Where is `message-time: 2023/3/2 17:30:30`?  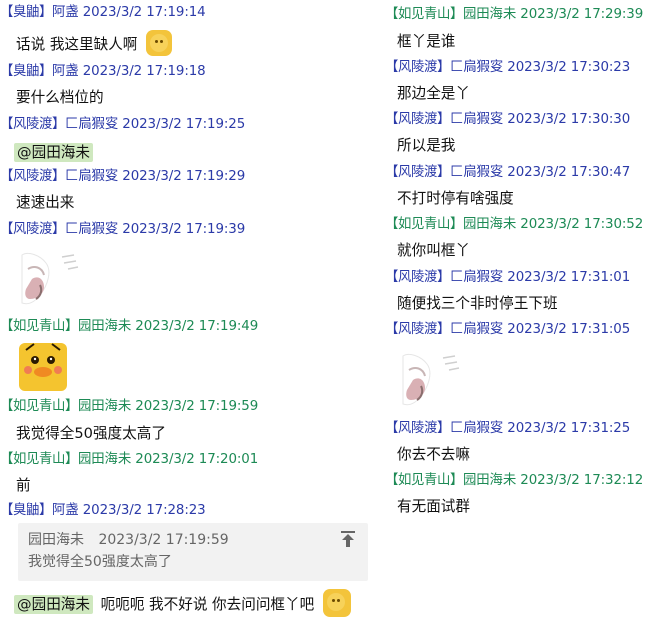
message-time: 2023/3/2 17:30:30 is located at coordinates (569, 119).